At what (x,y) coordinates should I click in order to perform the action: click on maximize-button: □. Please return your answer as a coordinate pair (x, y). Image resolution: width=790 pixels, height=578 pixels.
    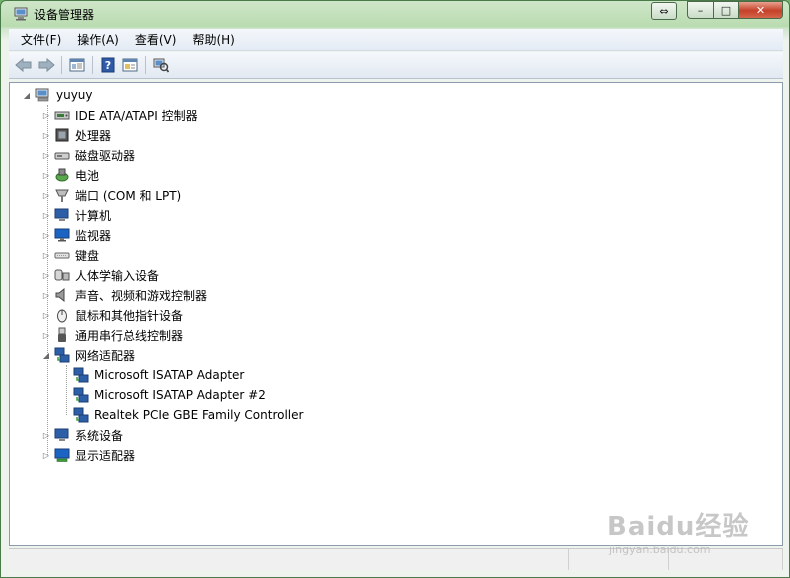
    Looking at the image, I should click on (726, 10).